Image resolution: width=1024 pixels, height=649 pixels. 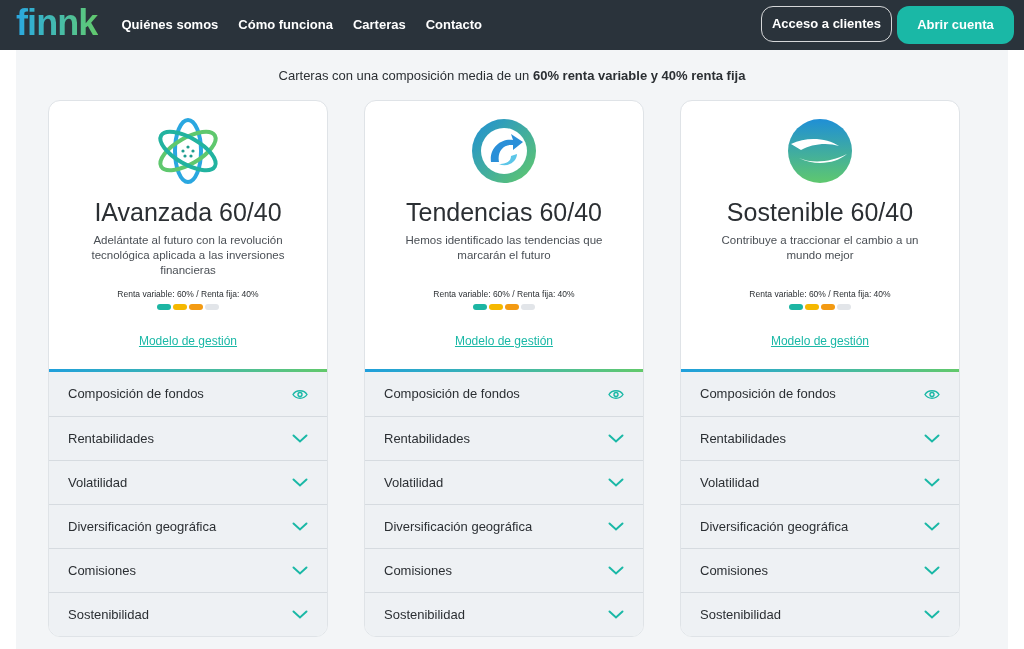 I want to click on subtitle: Carteras con una composición media de un 60% renta variable y 40% renta fija, so click(x=512, y=76).